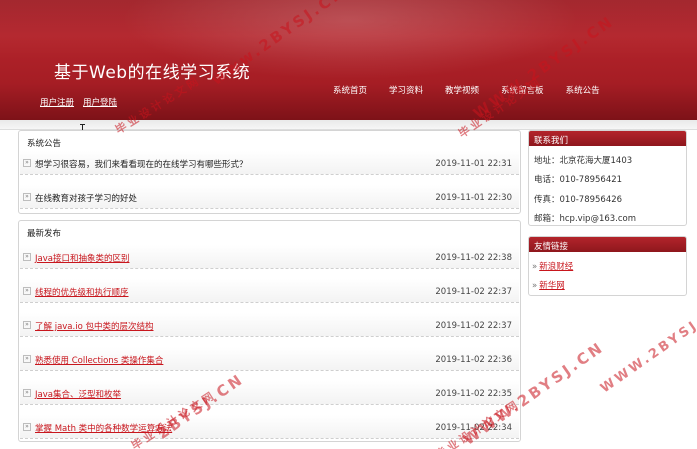 The height and width of the screenshot is (449, 697). I want to click on latest-title: 最新发布, so click(44, 234).